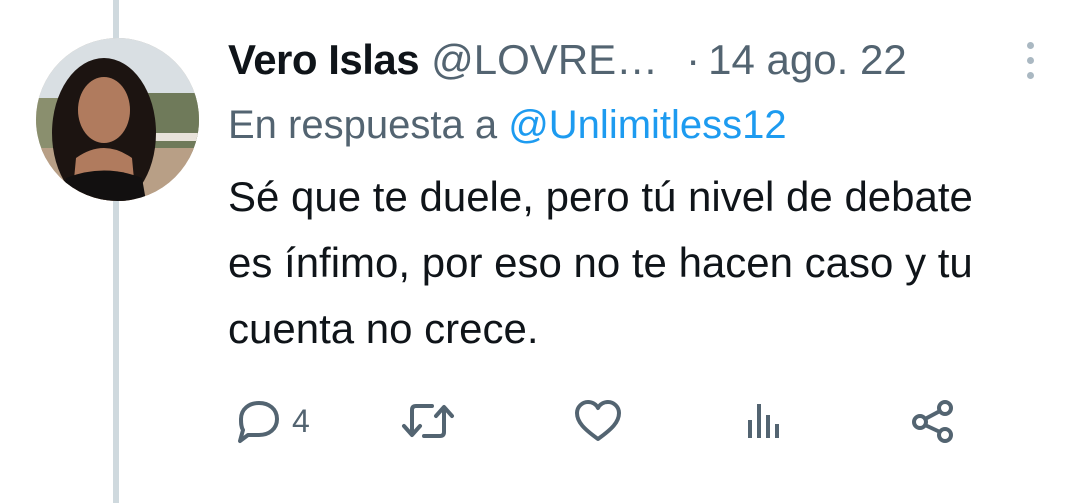 The width and height of the screenshot is (1080, 503). What do you see at coordinates (324, 60) in the screenshot?
I see `author-name: Vero Islas` at bounding box center [324, 60].